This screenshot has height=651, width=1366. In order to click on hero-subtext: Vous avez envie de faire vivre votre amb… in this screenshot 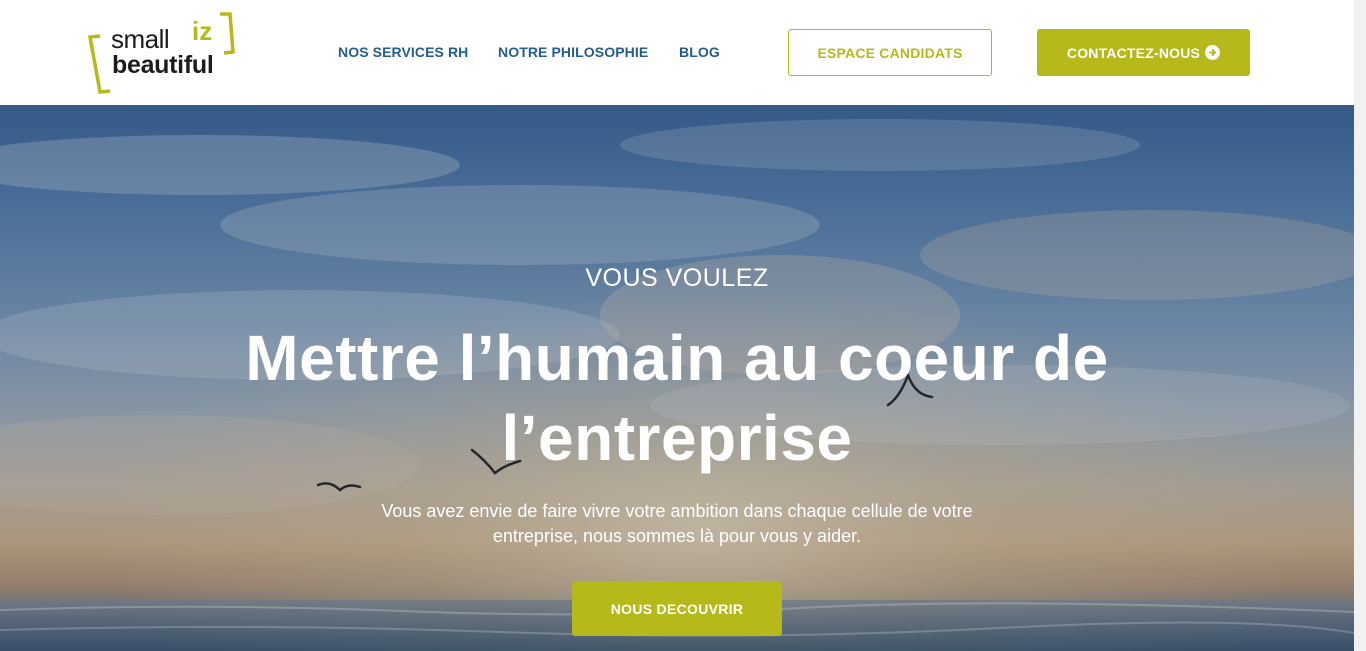, I will do `click(677, 523)`.